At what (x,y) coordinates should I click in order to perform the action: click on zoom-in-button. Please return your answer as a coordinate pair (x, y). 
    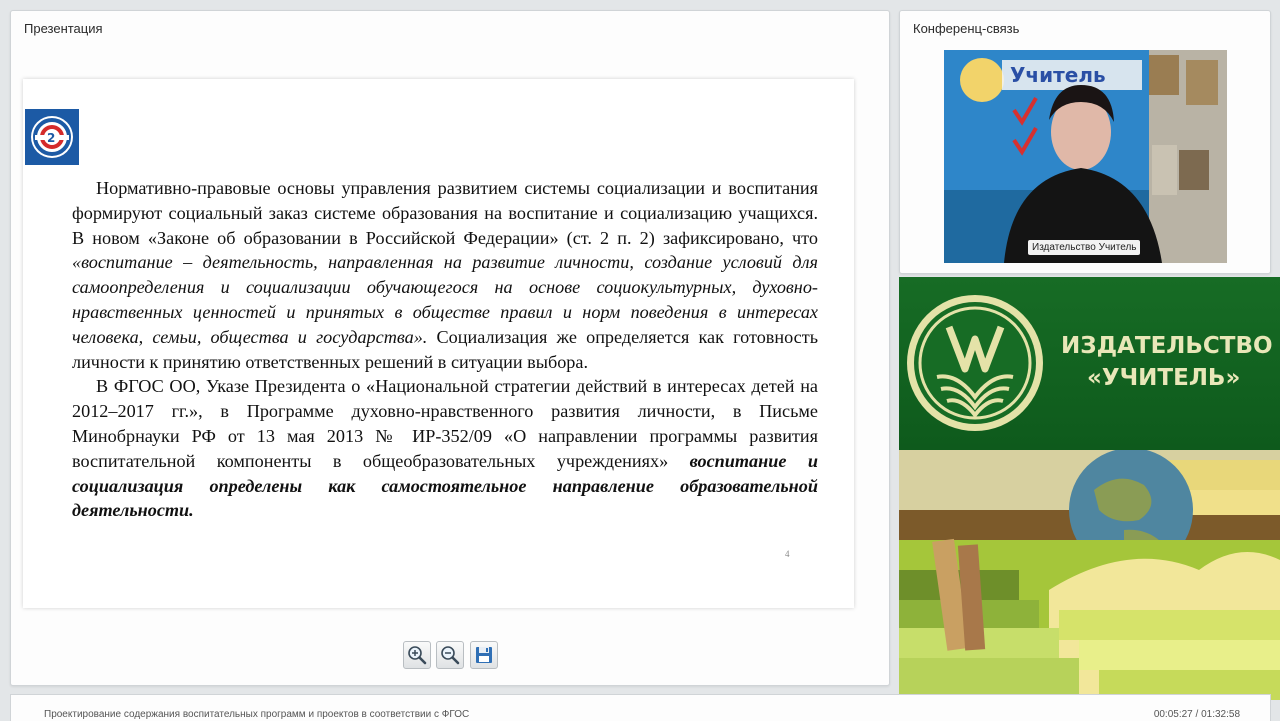
    Looking at the image, I should click on (417, 655).